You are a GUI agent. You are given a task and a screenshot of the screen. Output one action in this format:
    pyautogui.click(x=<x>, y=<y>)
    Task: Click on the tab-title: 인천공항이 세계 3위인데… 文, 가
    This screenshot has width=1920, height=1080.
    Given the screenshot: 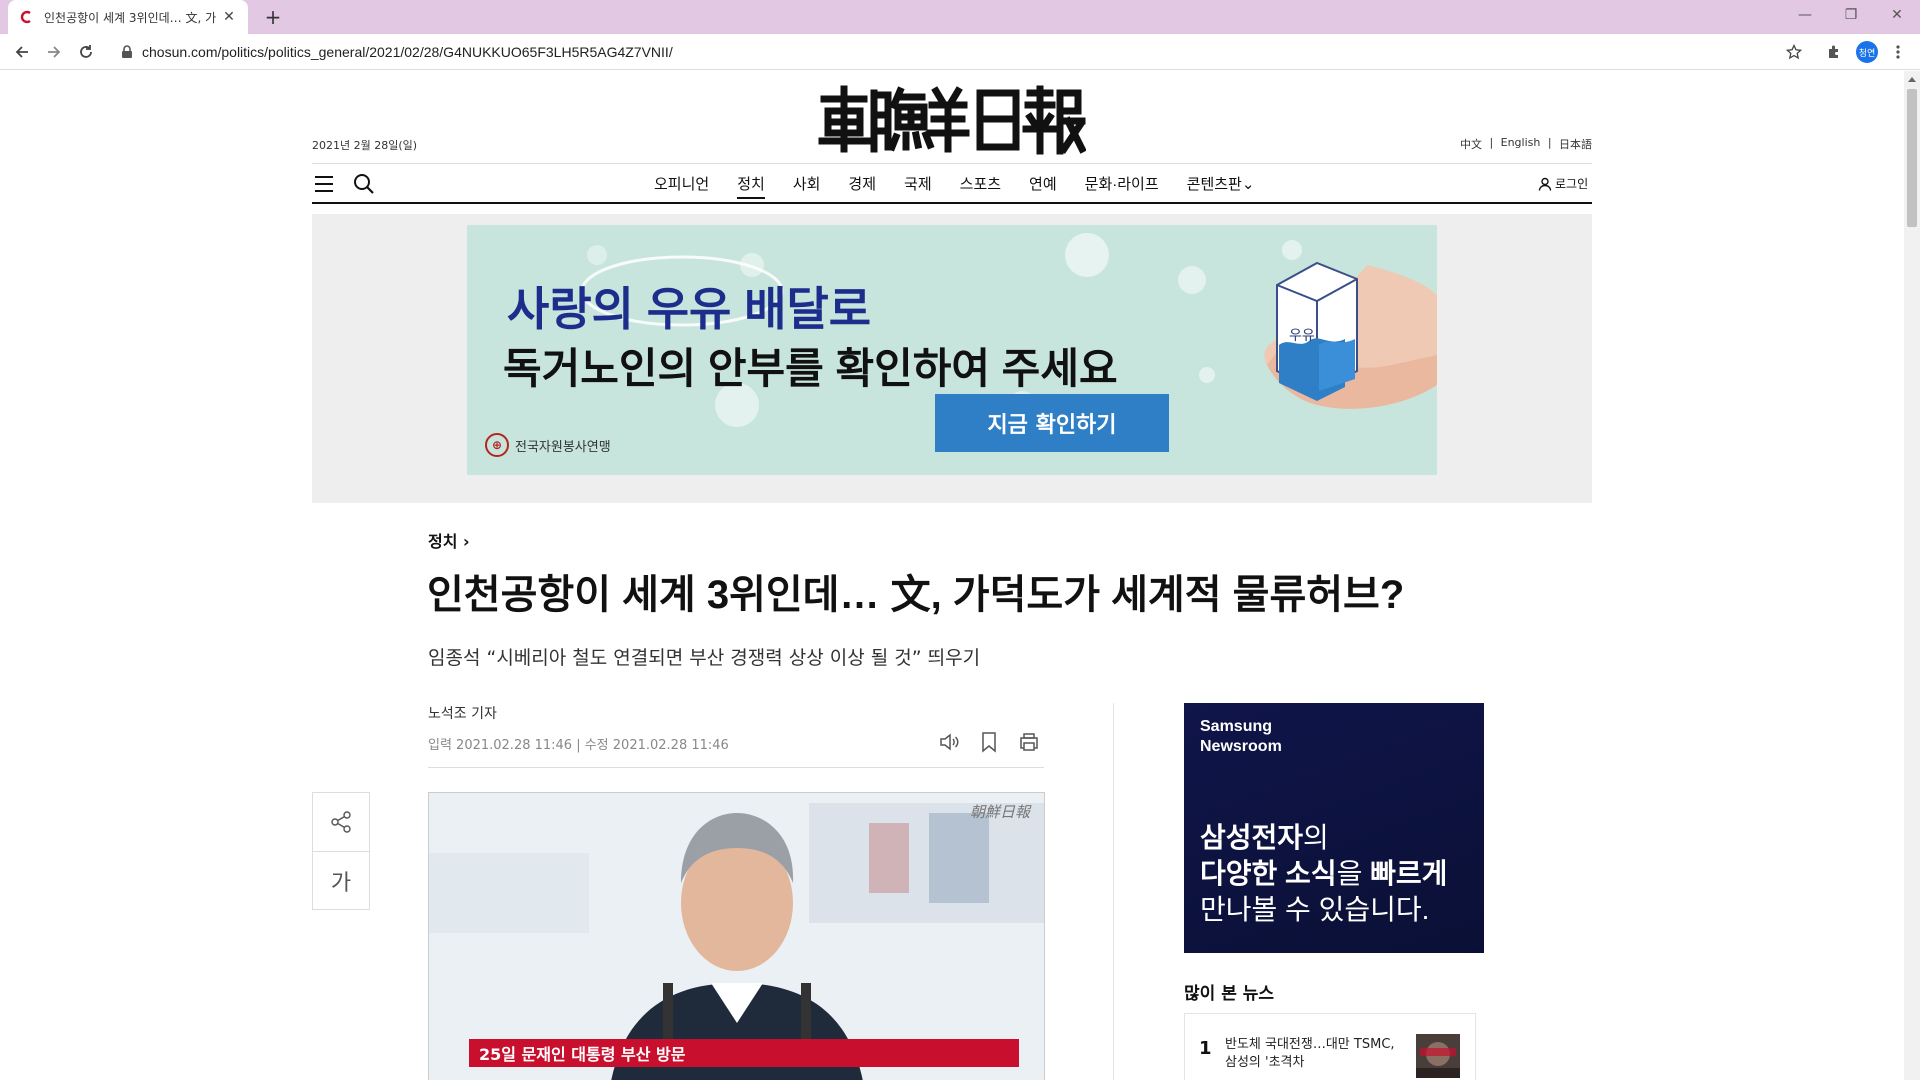 What is the action you would take?
    pyautogui.click(x=130, y=17)
    